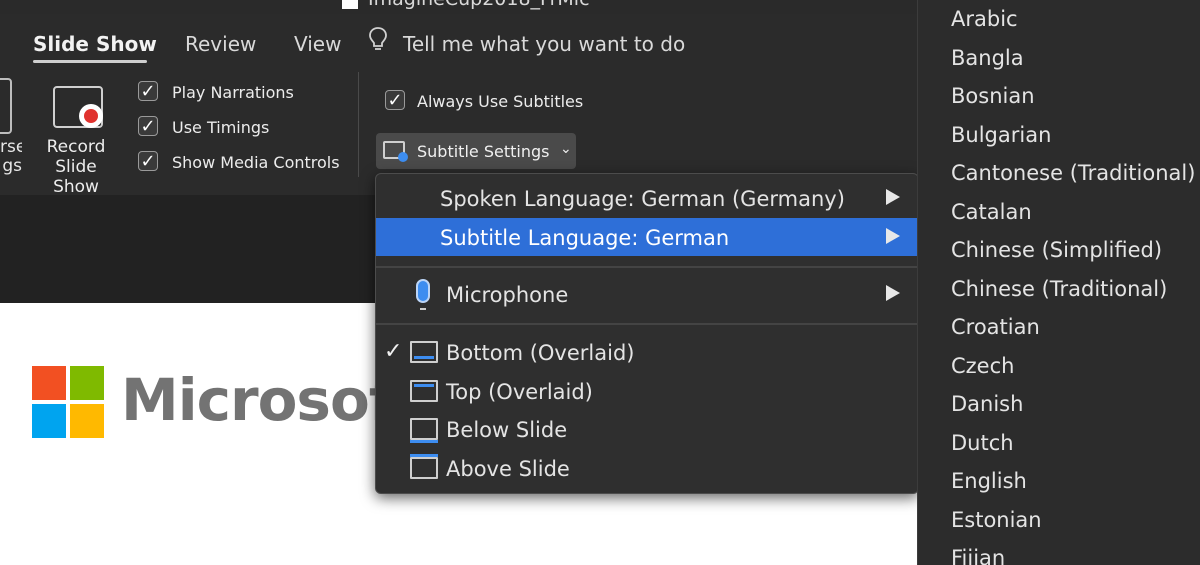 The height and width of the screenshot is (565, 1200). What do you see at coordinates (49, 421) in the screenshot?
I see `logo-square-blue` at bounding box center [49, 421].